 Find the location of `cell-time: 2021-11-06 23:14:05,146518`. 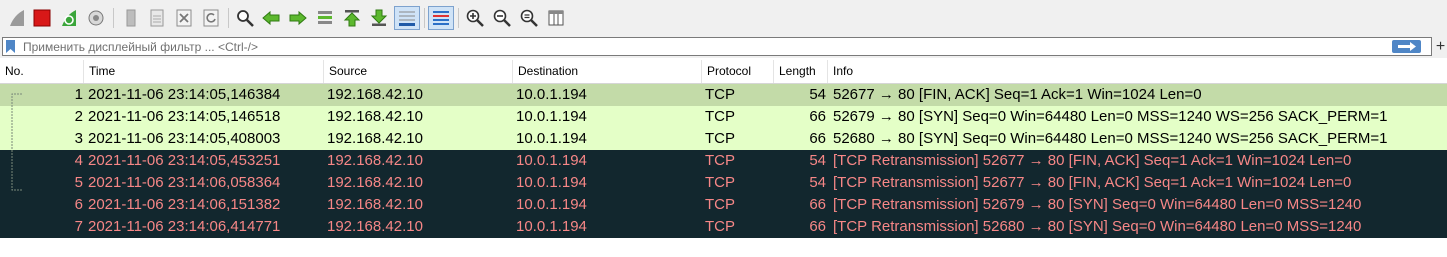

cell-time: 2021-11-06 23:14:05,146518 is located at coordinates (184, 116).